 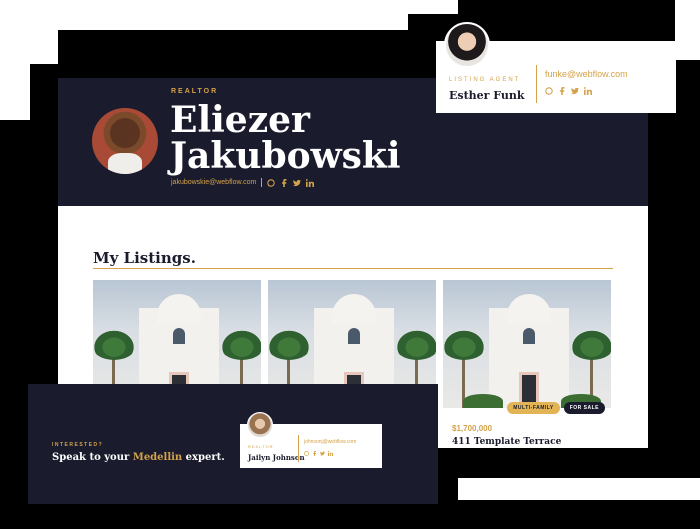 I want to click on cta-heading: Speak to your Medellin expert., so click(x=138, y=457).